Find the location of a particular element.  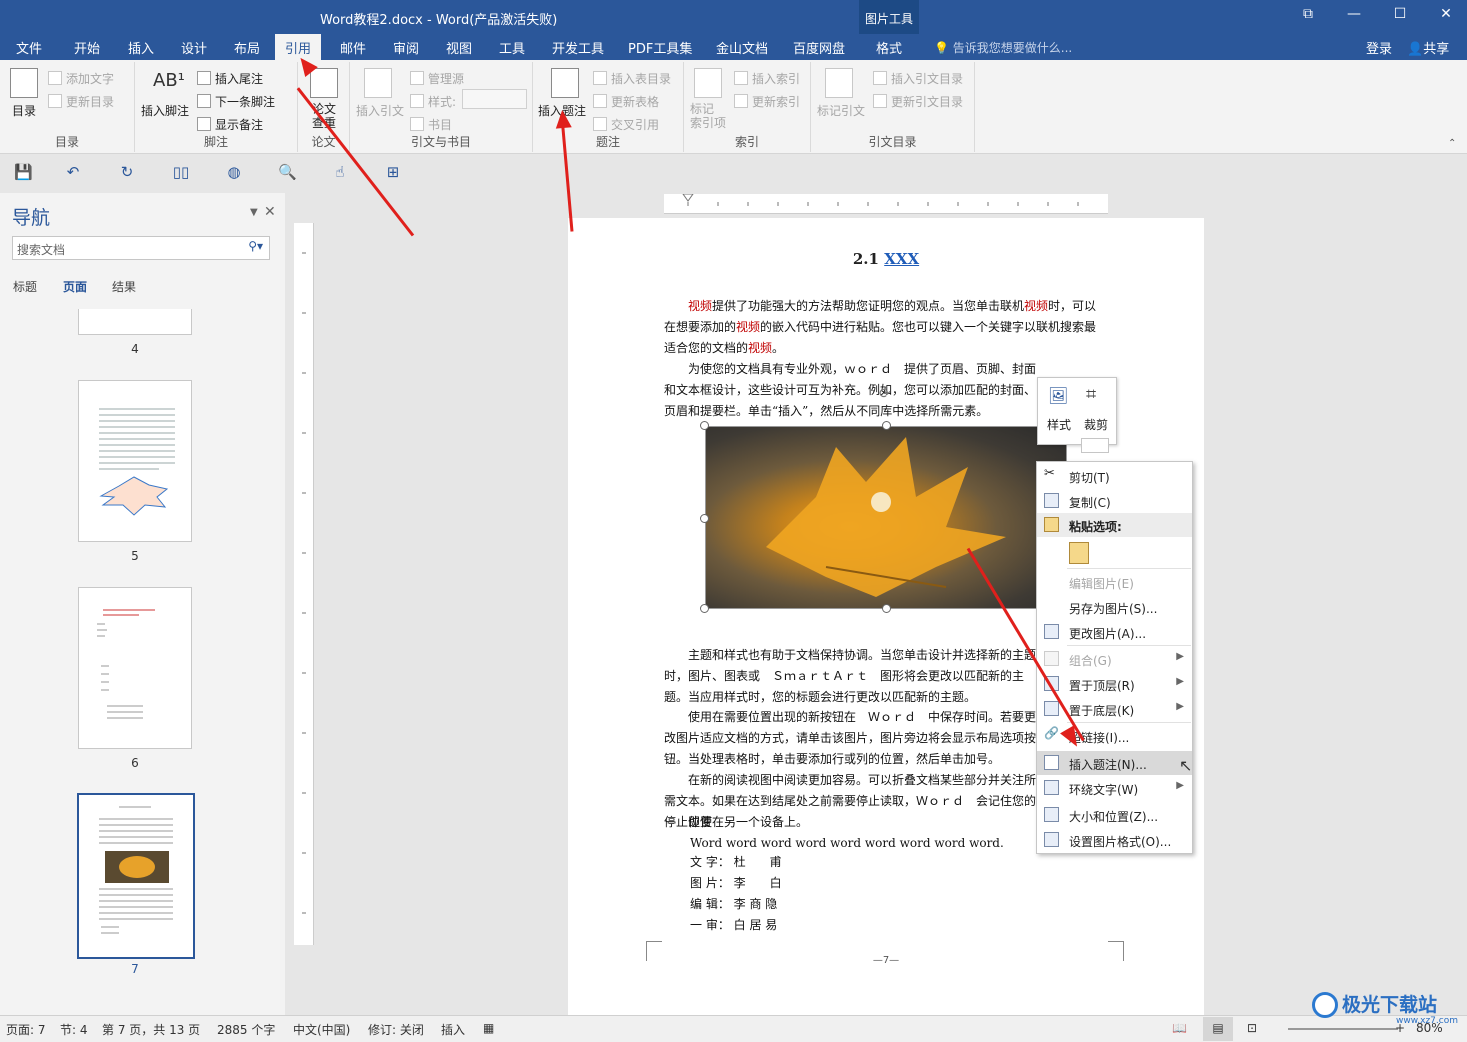

status-section: 节: 4 is located at coordinates (74, 1029).